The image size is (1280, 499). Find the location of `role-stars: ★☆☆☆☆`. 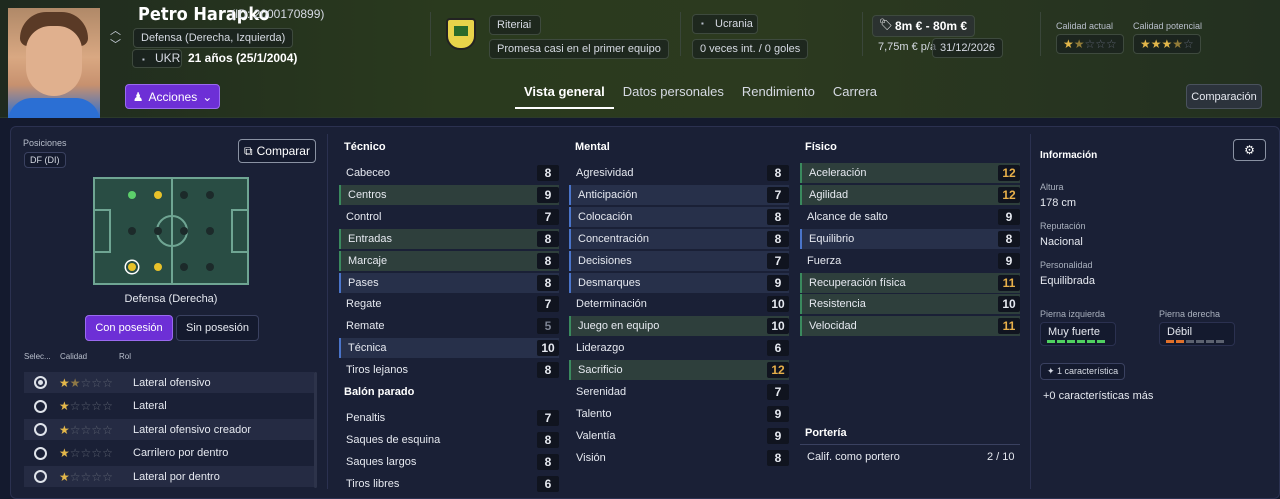

role-stars: ★☆☆☆☆ is located at coordinates (86, 406).